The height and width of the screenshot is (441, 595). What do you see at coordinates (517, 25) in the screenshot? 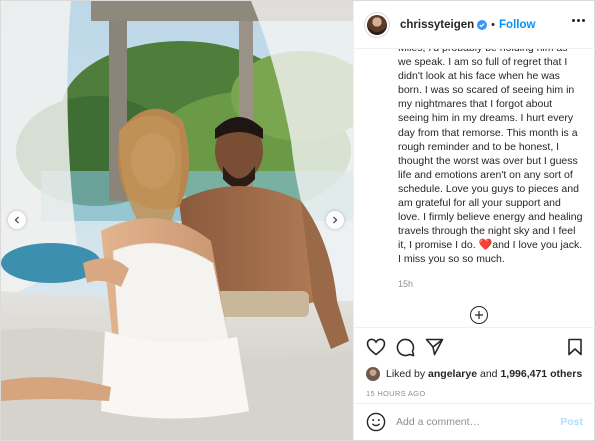
I see `follow-button: Follow` at bounding box center [517, 25].